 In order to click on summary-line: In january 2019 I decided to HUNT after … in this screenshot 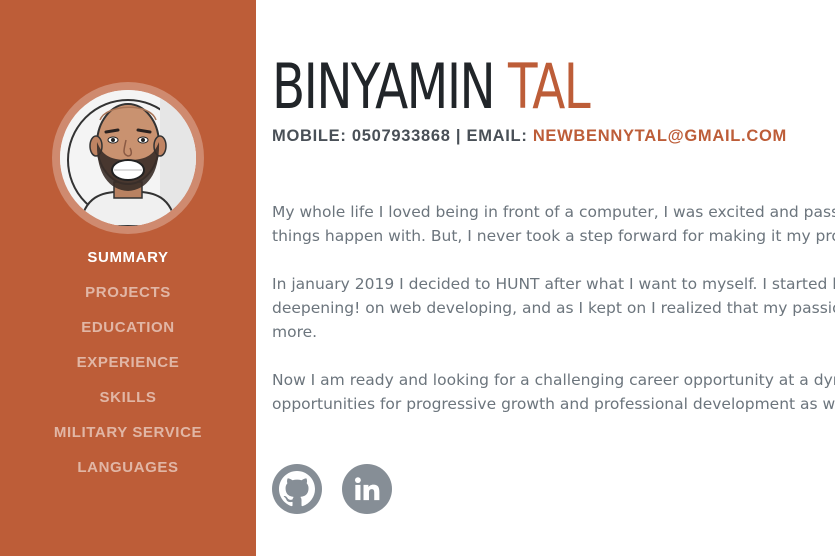, I will do `click(553, 284)`.